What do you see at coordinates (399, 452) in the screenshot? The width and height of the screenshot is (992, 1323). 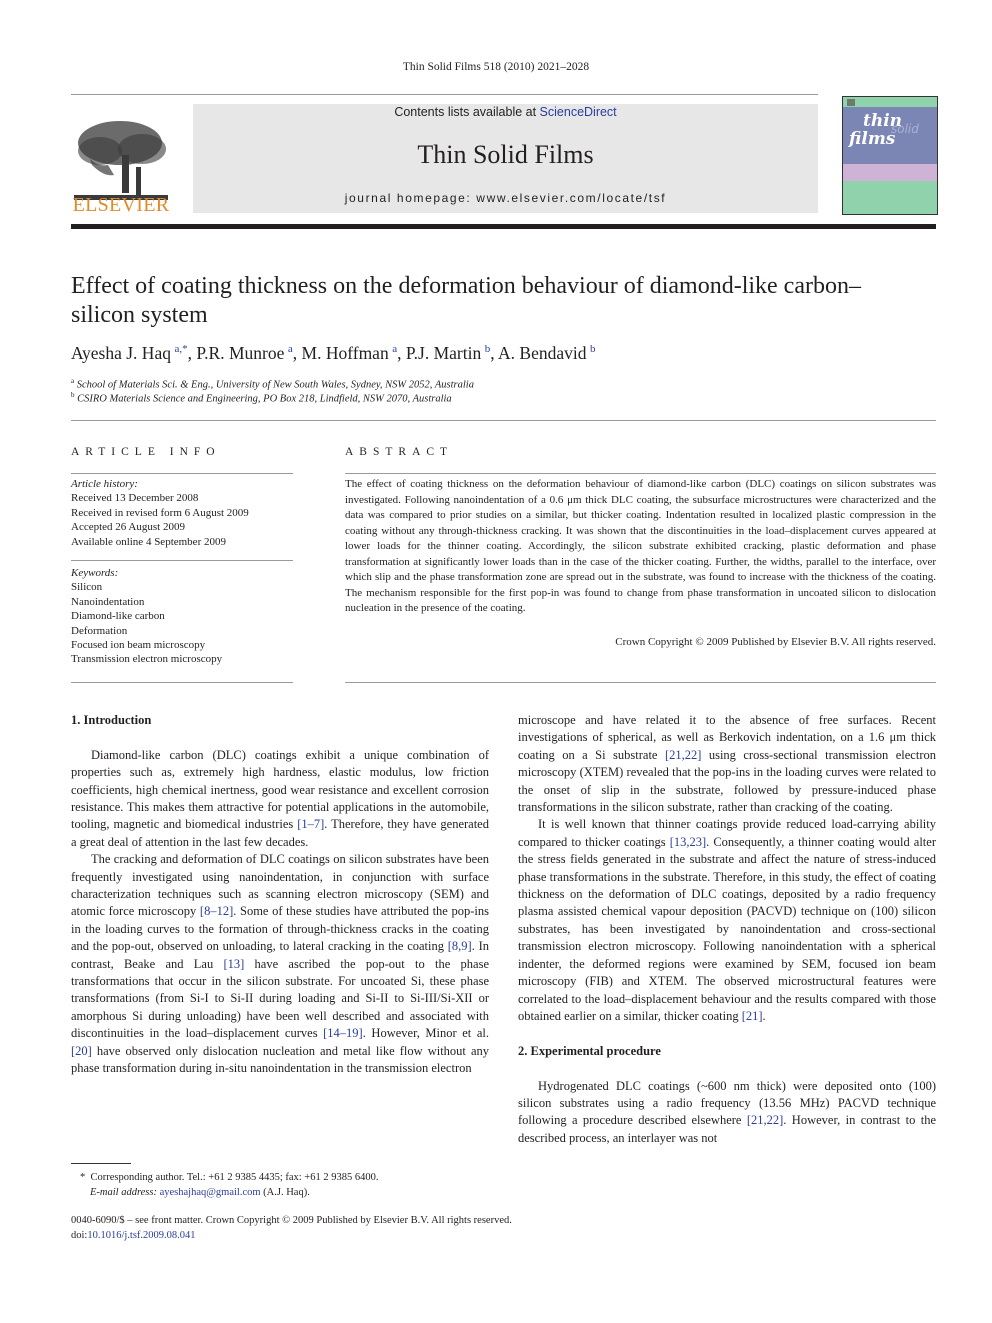 I see `abstract-heading: ABSTRACT` at bounding box center [399, 452].